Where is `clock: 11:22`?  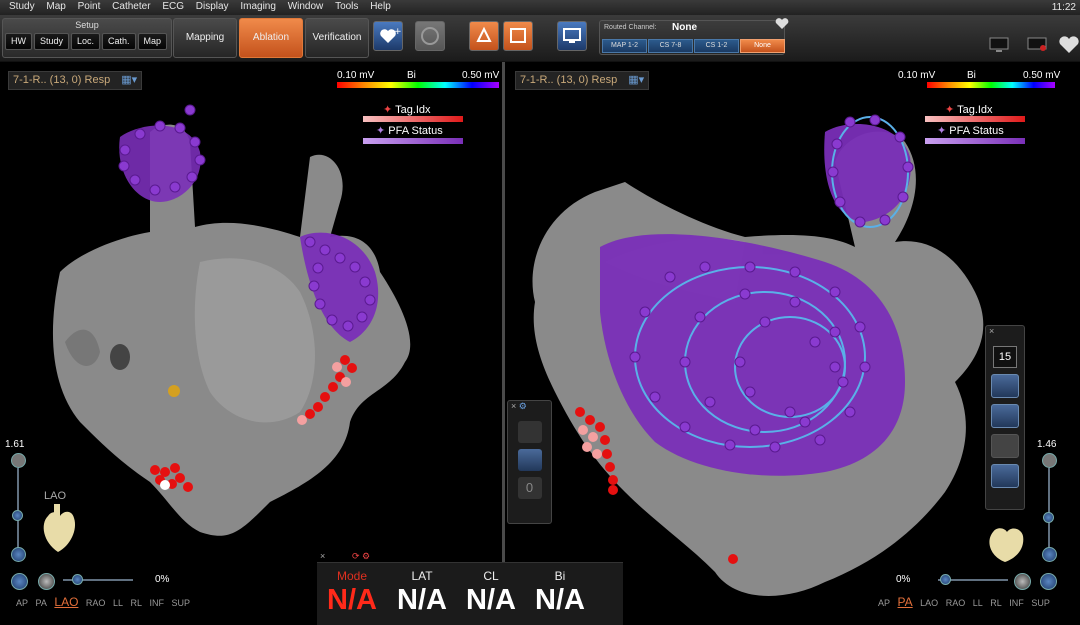
clock: 11:22 is located at coordinates (1063, 7).